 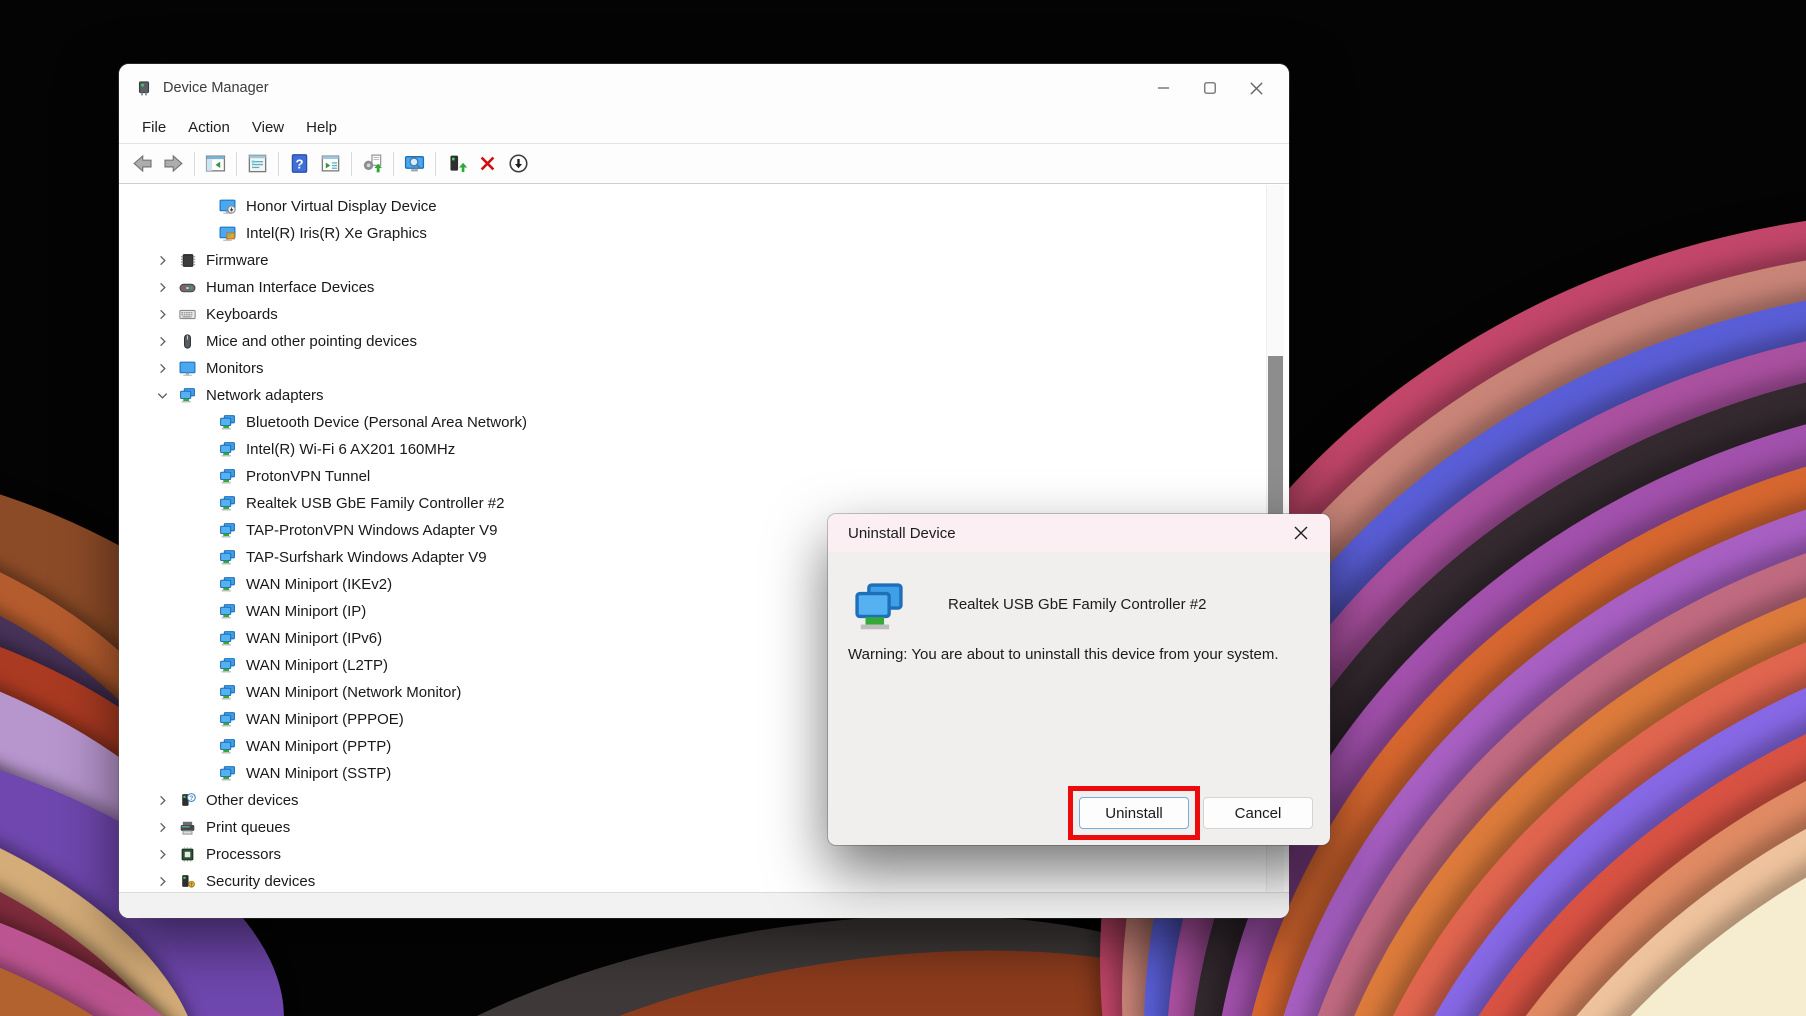 What do you see at coordinates (704, 395) in the screenshot?
I see `tree-item: Network adapters` at bounding box center [704, 395].